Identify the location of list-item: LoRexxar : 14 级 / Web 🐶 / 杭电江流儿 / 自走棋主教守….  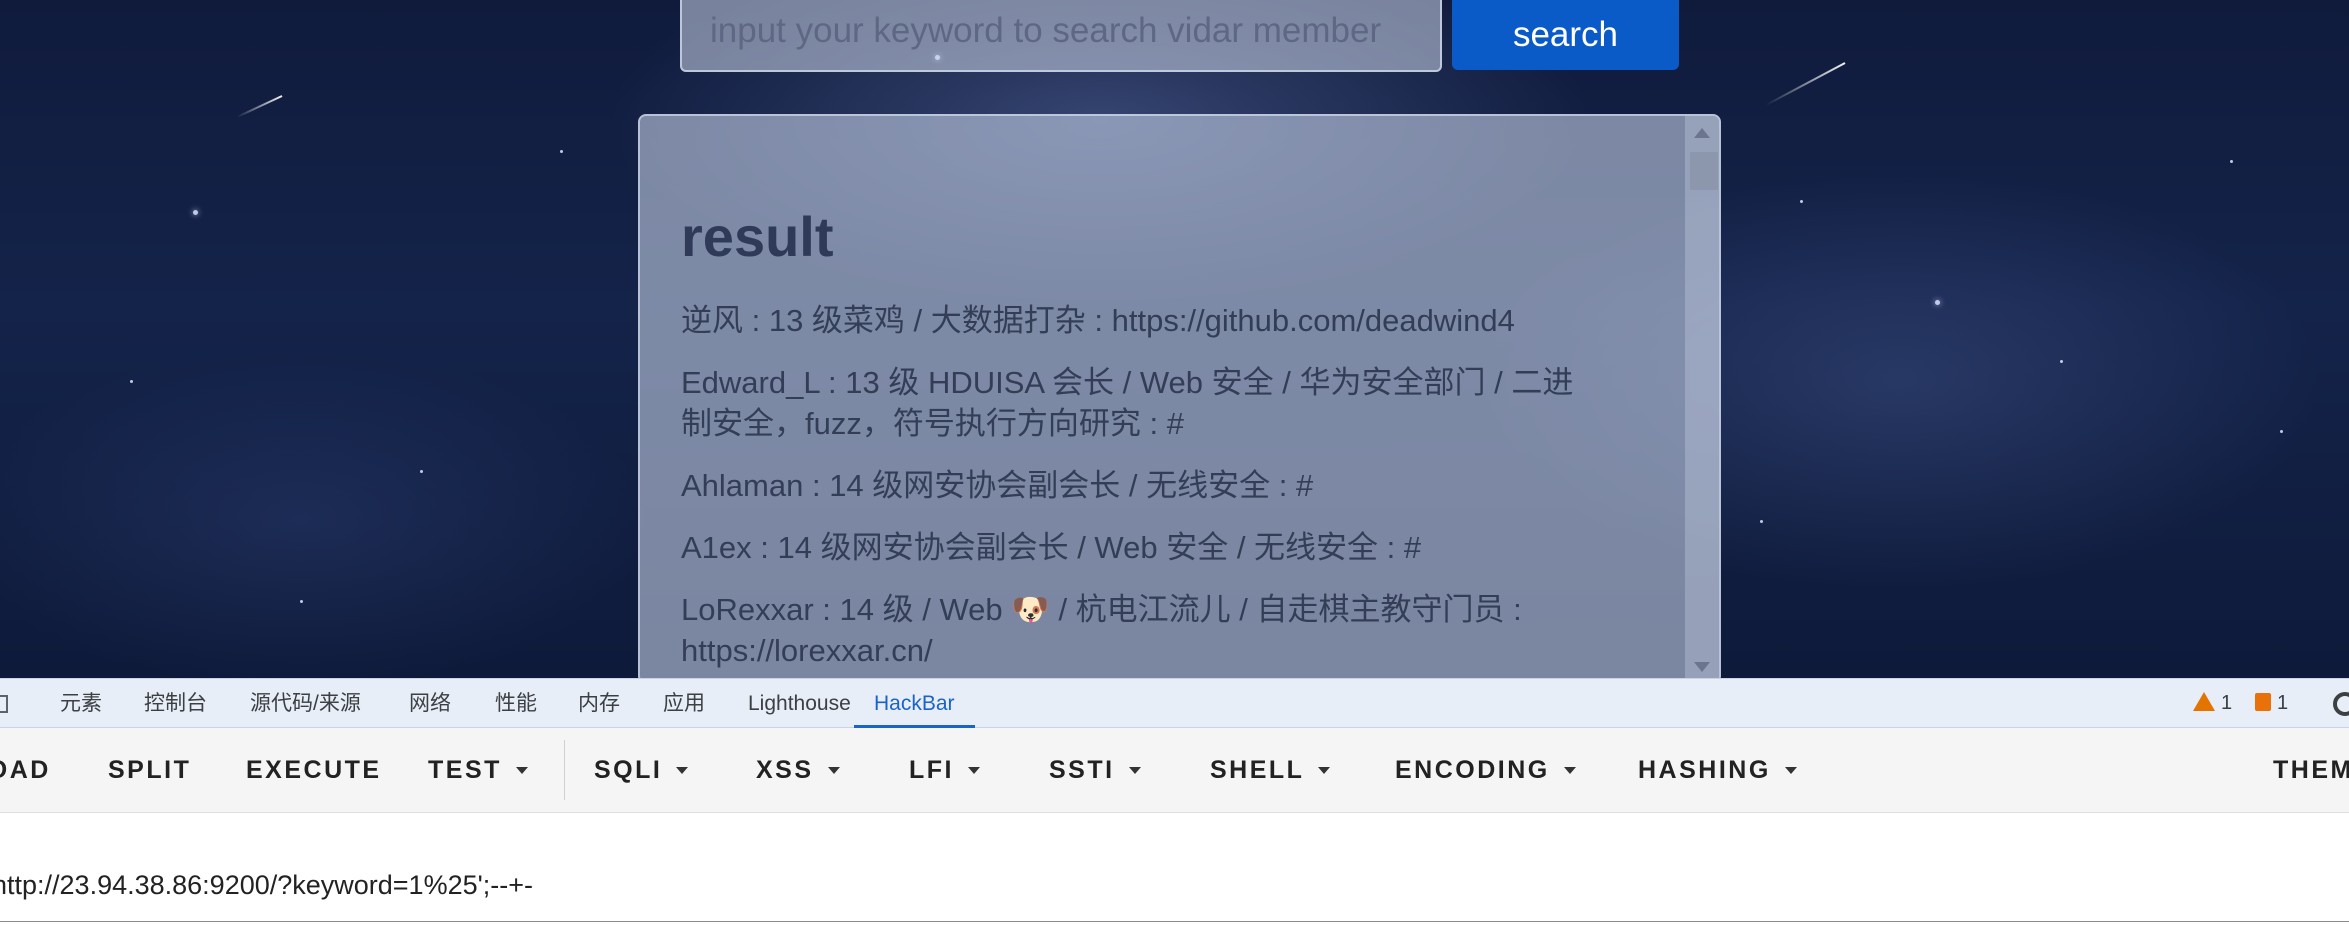
(1101, 630).